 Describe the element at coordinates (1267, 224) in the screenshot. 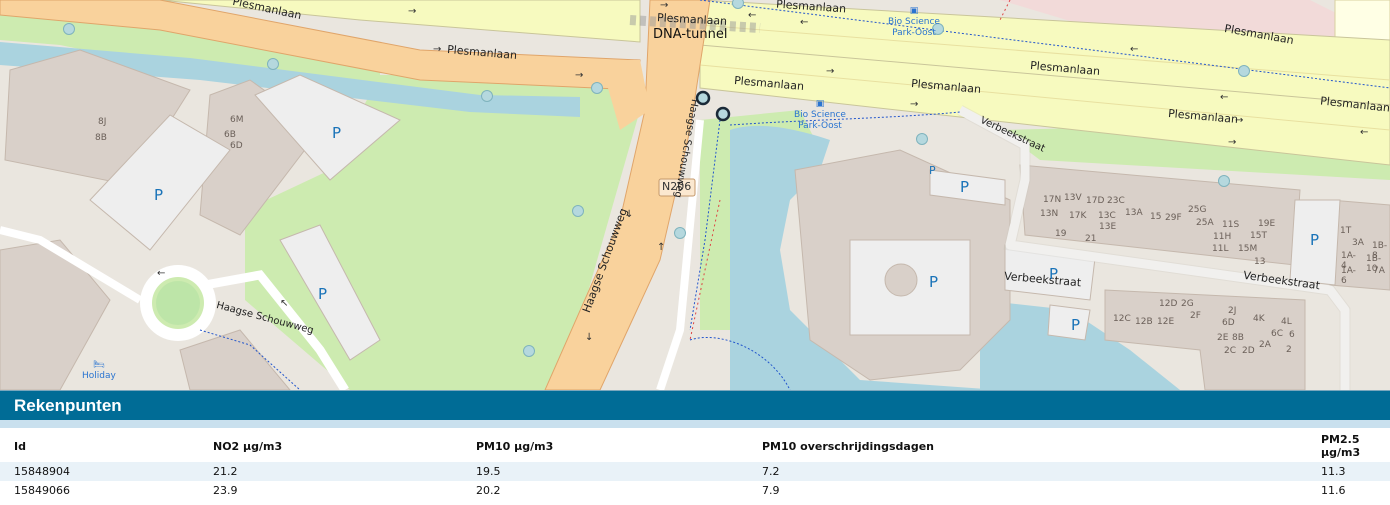

I see `house-number: 19E` at that location.